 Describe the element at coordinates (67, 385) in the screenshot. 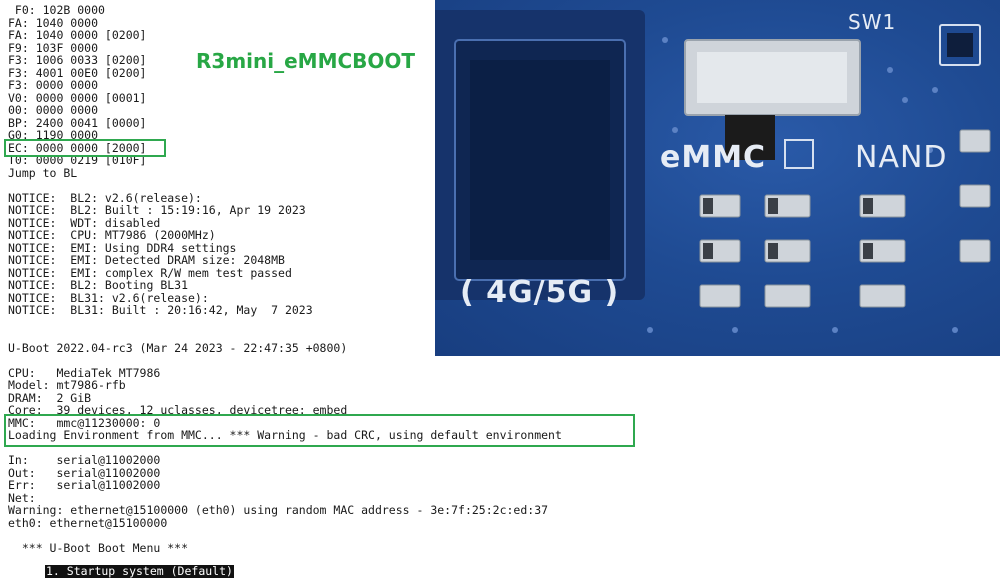

I see `terminal-line: Model: mt7986-rfb` at that location.